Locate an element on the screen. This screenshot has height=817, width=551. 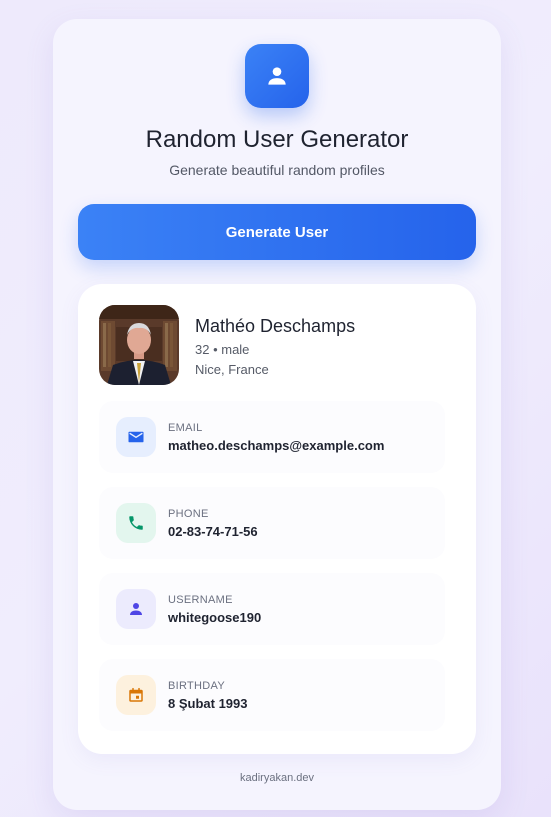
email-value: matheo.deschamps@example.com is located at coordinates (276, 445).